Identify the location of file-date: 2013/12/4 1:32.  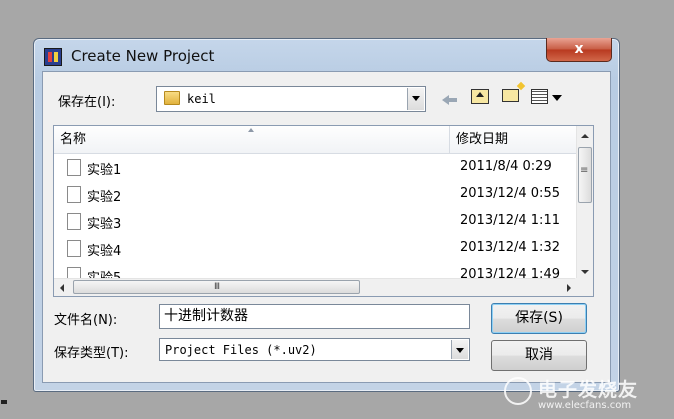
(510, 247).